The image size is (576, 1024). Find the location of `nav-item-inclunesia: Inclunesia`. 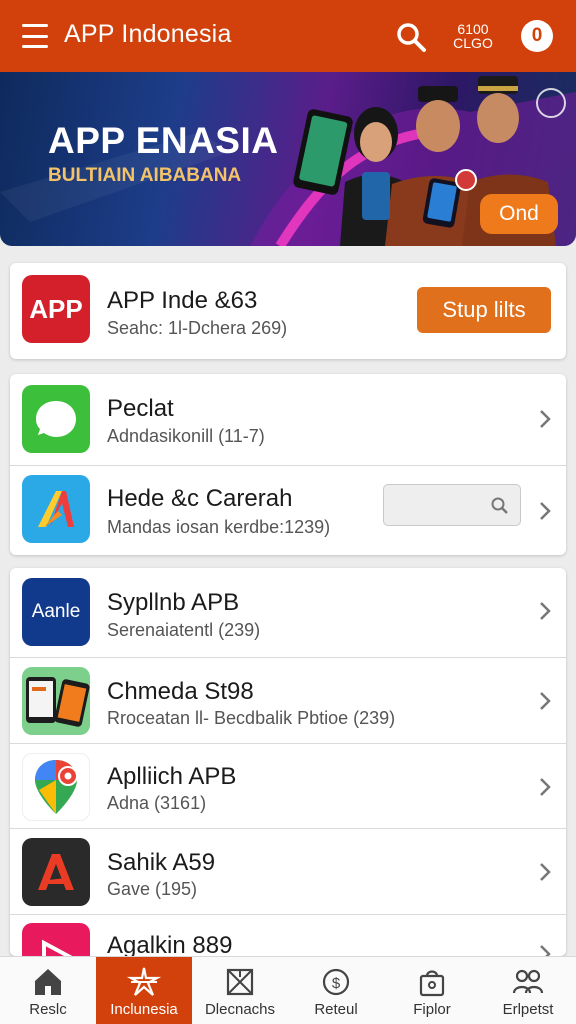

nav-item-inclunesia: Inclunesia is located at coordinates (144, 990).